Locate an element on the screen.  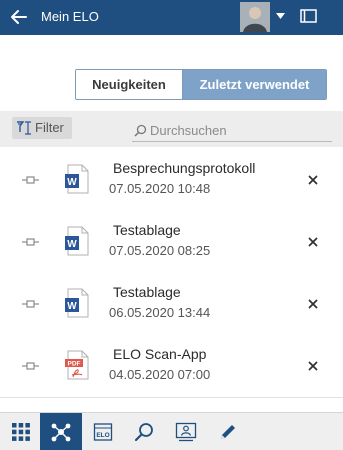
filter-button: Filter is located at coordinates (42, 128).